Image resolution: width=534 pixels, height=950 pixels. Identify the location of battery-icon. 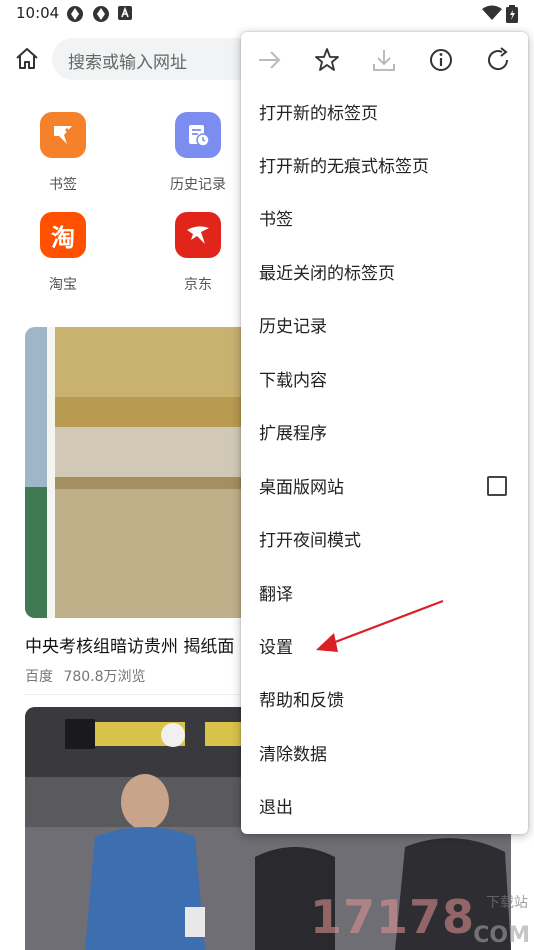
(512, 14).